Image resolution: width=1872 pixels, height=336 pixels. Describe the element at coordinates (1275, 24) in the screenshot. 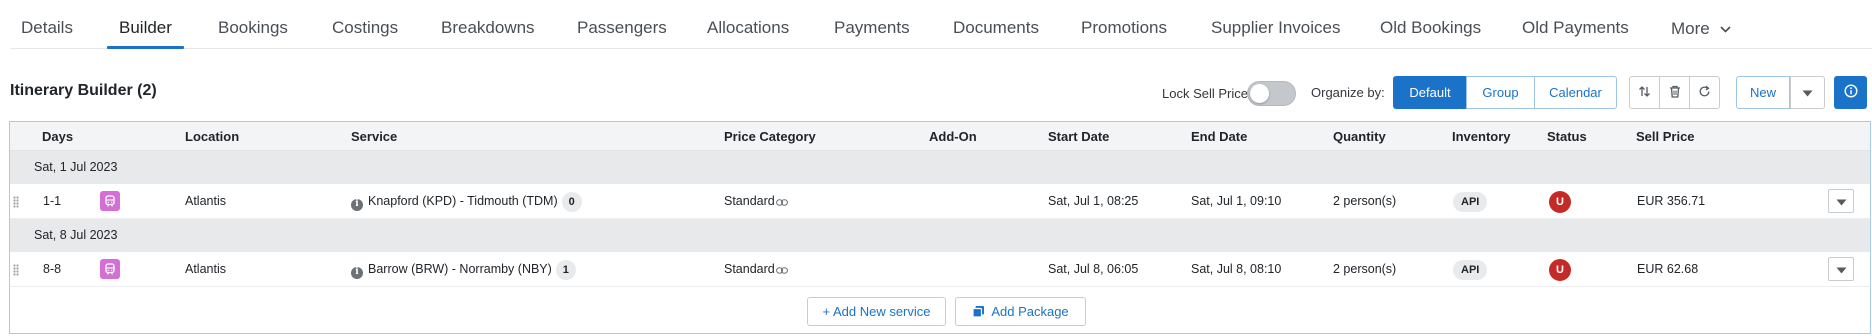

I see `tab-supplier-invoices: Supplier Invoices` at that location.